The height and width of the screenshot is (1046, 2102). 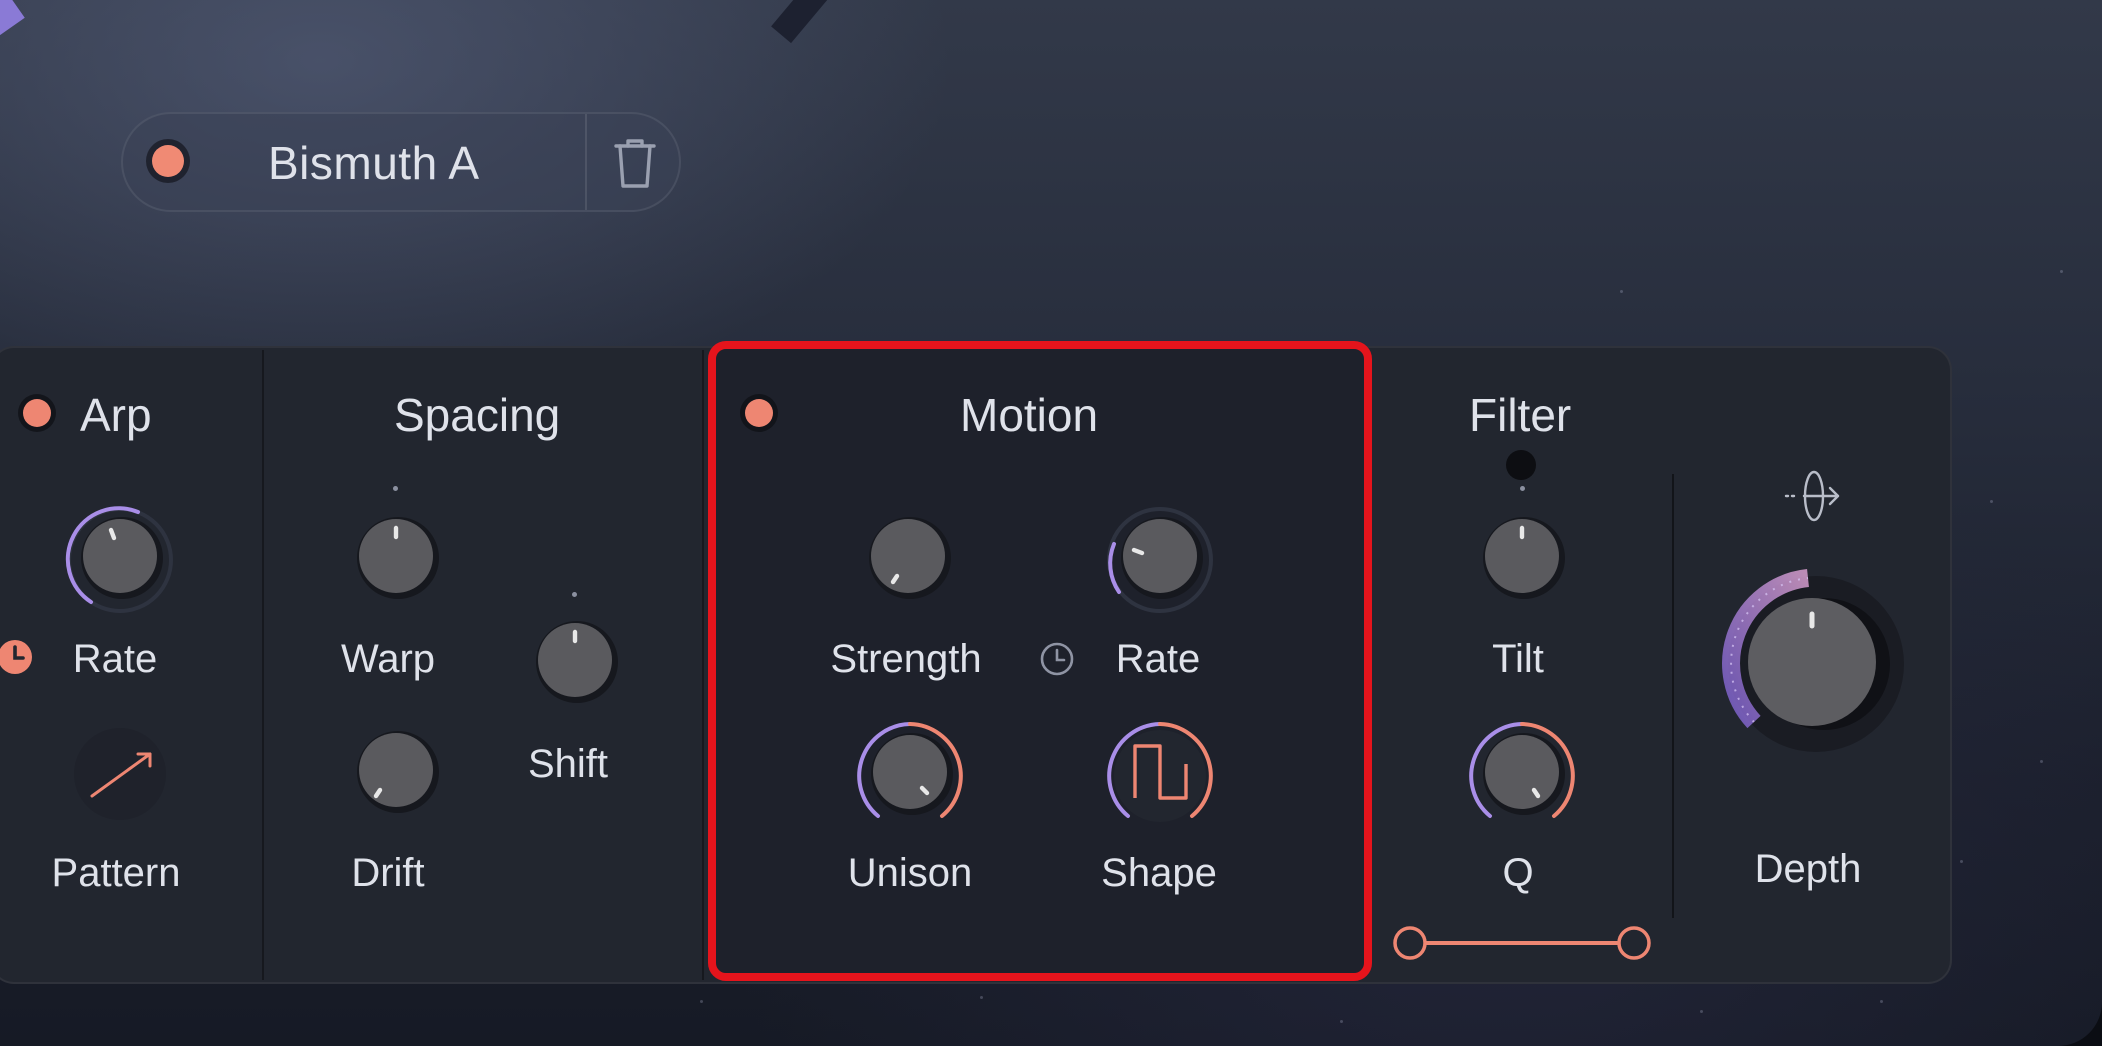 I want to click on preset-name: Bismuth A, so click(x=374, y=163).